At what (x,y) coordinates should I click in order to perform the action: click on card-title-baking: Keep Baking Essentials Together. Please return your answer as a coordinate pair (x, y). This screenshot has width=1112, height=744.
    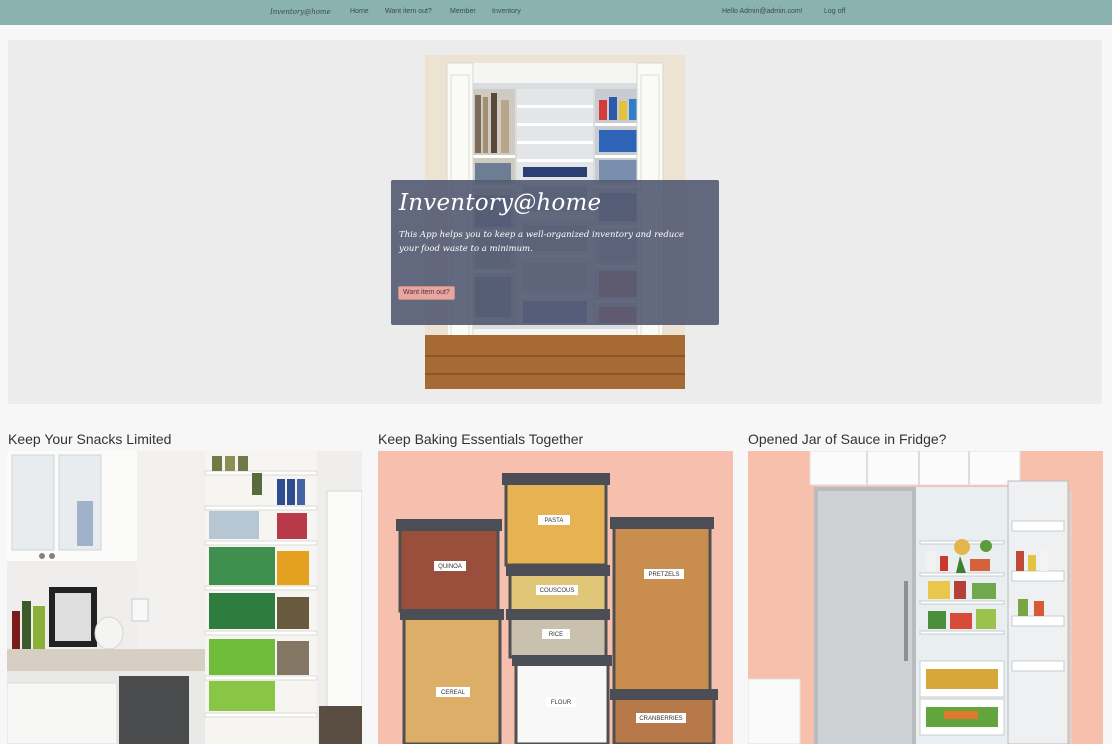
    Looking at the image, I should click on (481, 439).